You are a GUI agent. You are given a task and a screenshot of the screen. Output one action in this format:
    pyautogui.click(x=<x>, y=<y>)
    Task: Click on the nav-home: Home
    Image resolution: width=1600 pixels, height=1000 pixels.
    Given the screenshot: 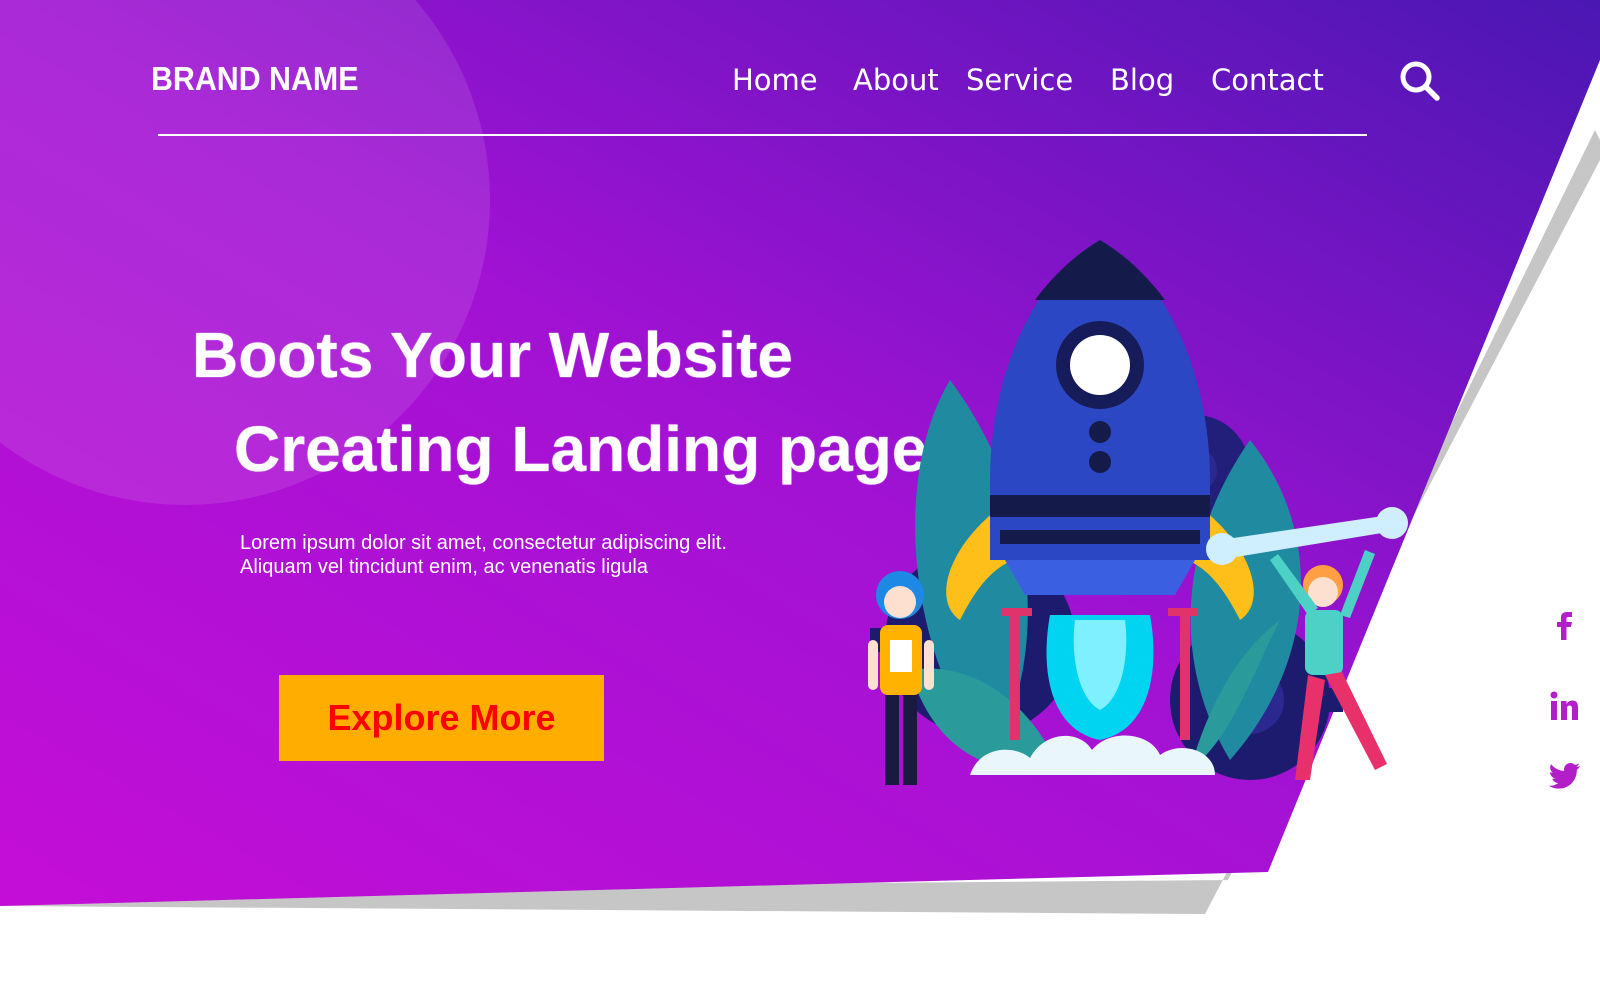 What is the action you would take?
    pyautogui.click(x=775, y=80)
    